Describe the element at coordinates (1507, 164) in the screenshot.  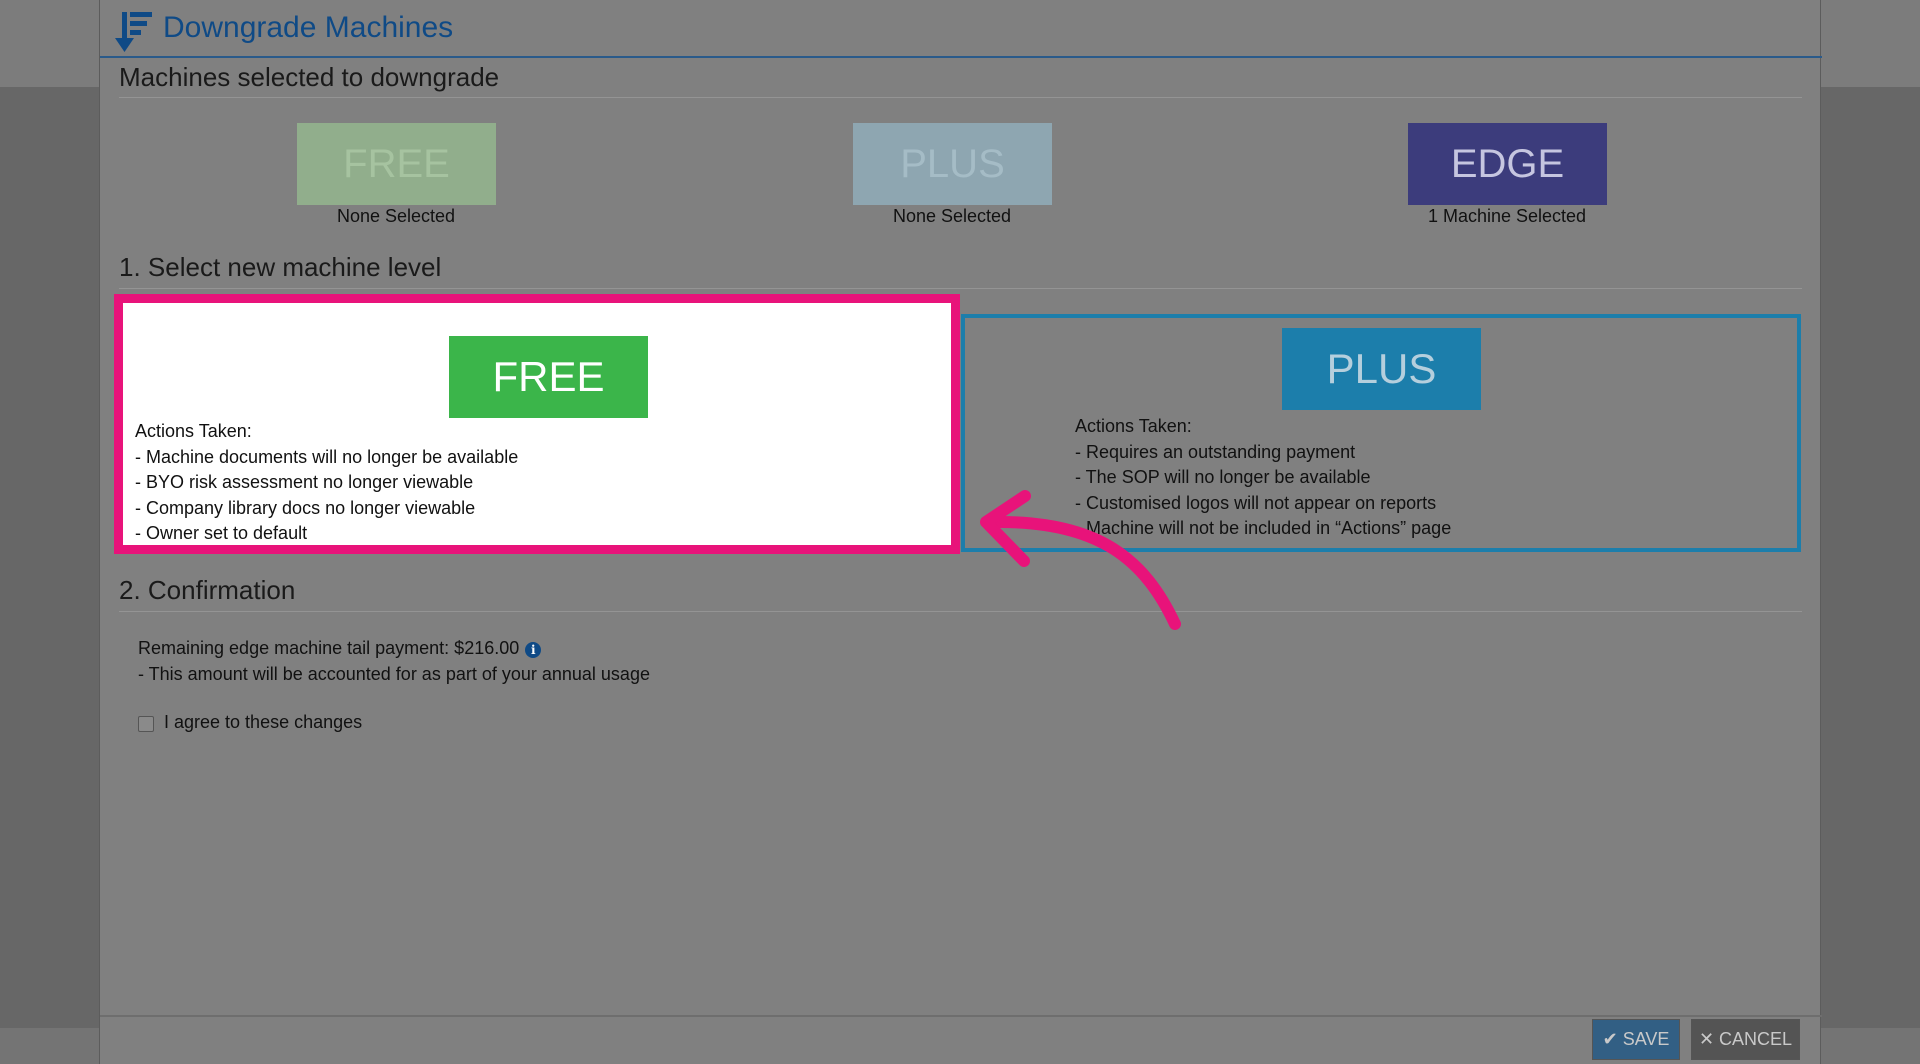
I see `selected-tier-edge-badge: EDGE` at that location.